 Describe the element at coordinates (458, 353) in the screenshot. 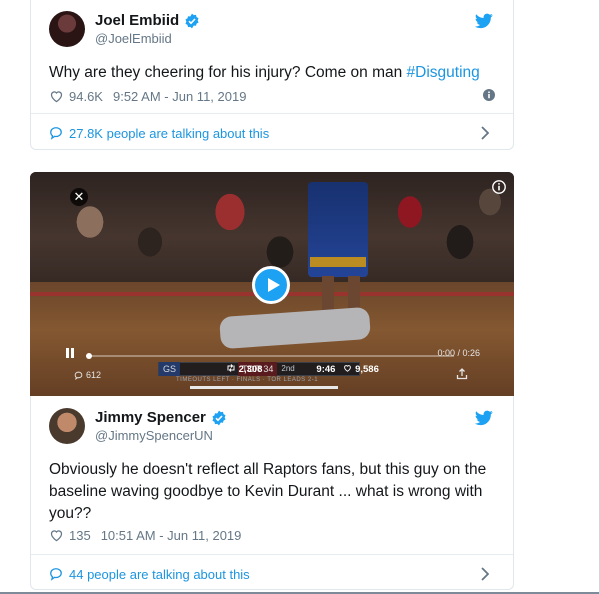

I see `video-time: 0:00 / 0:26` at that location.